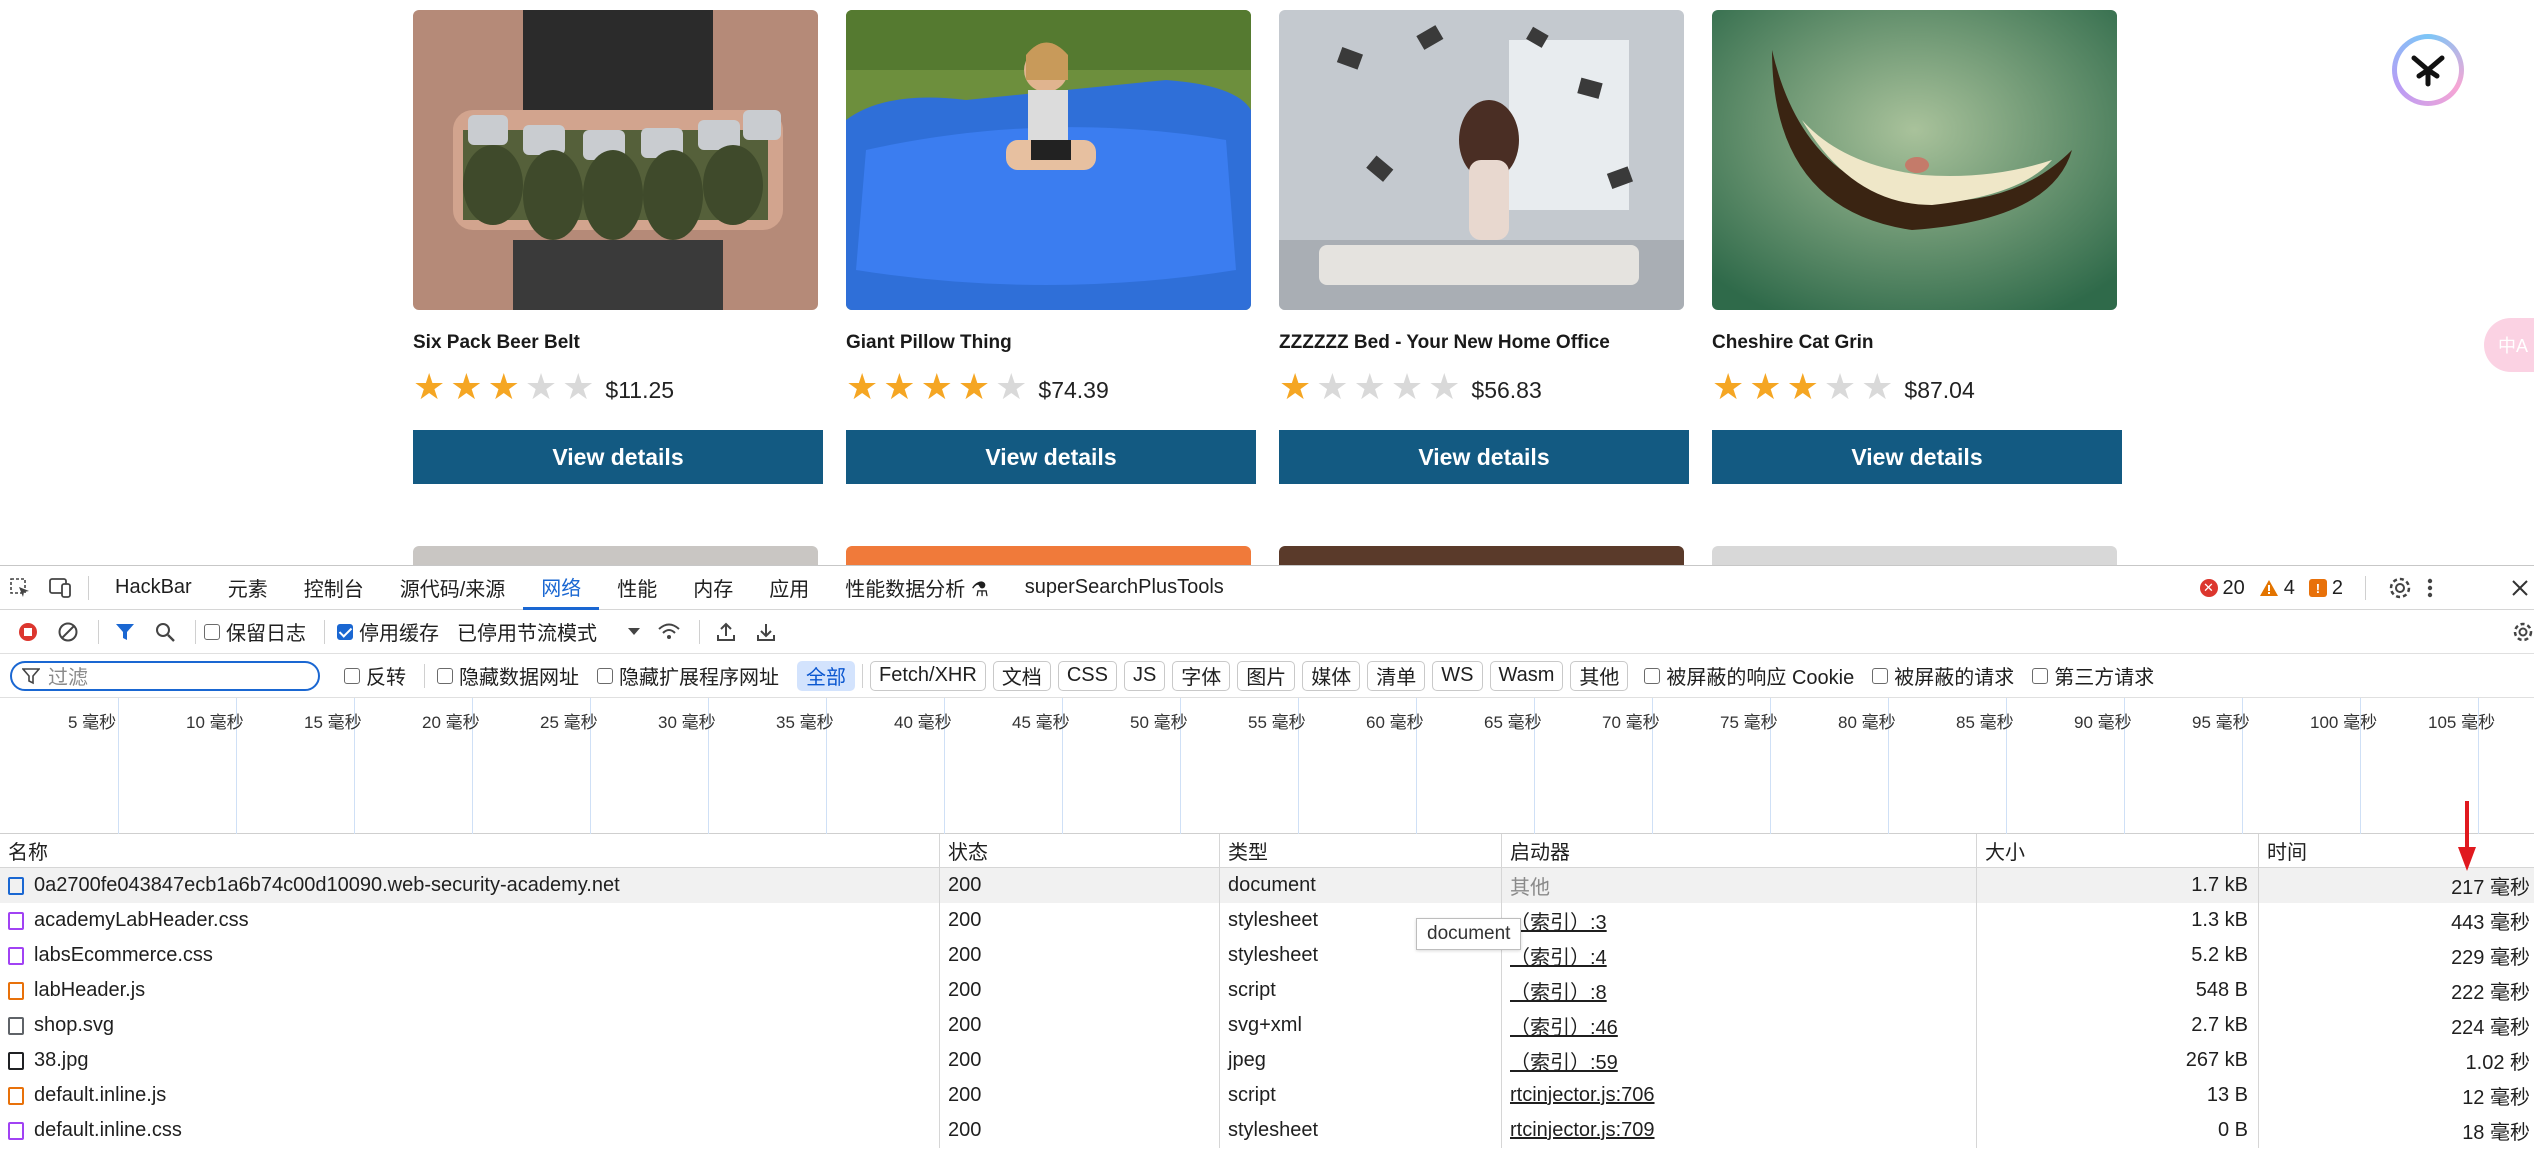 This screenshot has width=2534, height=1170. Describe the element at coordinates (125, 632) in the screenshot. I see `filter-funnel-icon` at that location.